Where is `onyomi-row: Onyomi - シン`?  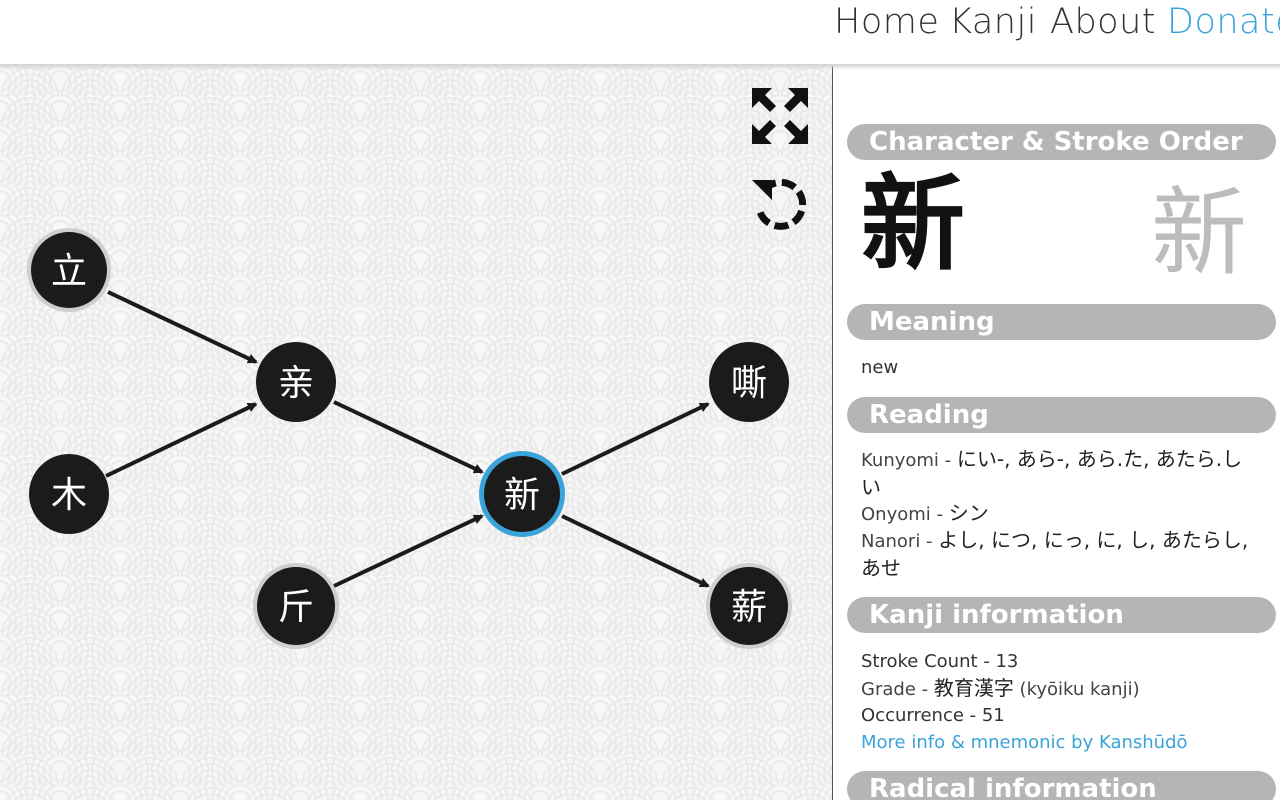
onyomi-row: Onyomi - シン is located at coordinates (1056, 514).